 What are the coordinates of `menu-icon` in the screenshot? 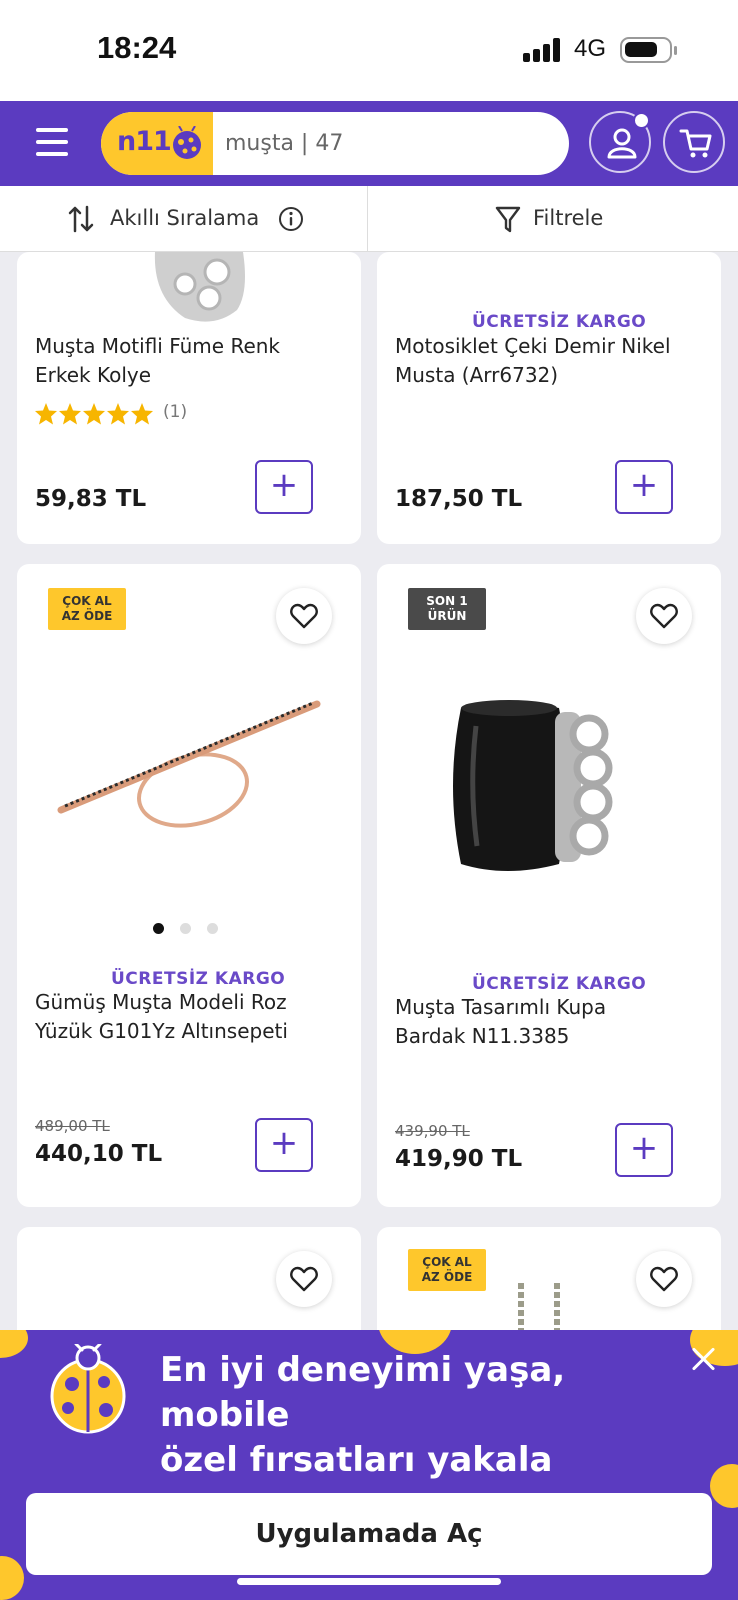 It's located at (52, 142).